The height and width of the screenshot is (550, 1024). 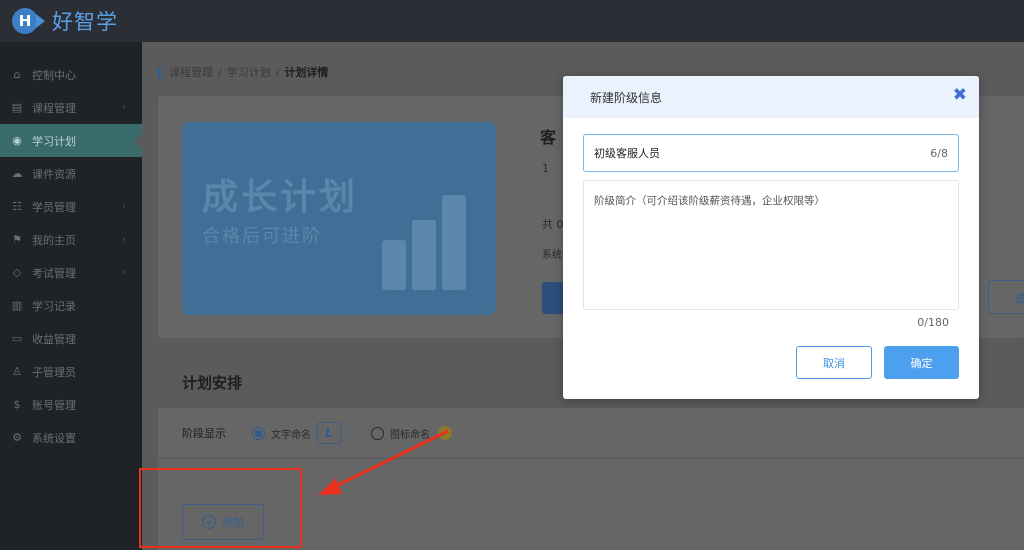 What do you see at coordinates (306, 72) in the screenshot?
I see `breadcrumb-current: 计划详情` at bounding box center [306, 72].